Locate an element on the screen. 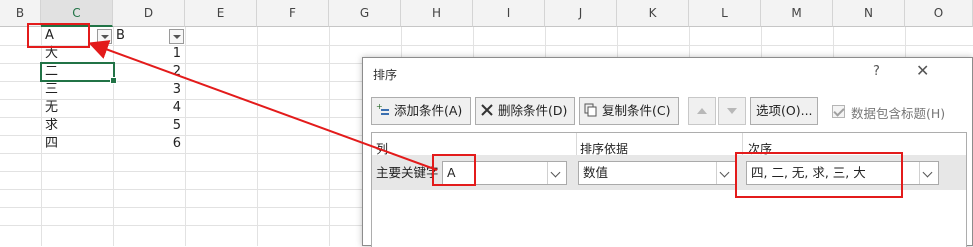 This screenshot has height=247, width=973. cell-d7: 6 is located at coordinates (149, 144).